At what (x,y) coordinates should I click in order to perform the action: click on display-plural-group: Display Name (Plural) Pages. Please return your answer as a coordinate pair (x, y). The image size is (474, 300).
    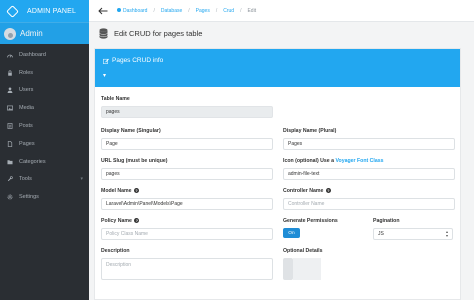
    Looking at the image, I should click on (369, 139).